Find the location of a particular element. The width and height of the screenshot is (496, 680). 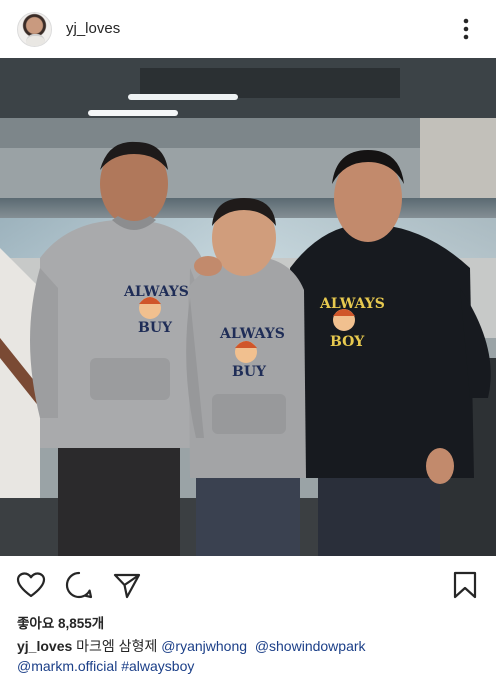

bookmark-icon is located at coordinates (465, 585).